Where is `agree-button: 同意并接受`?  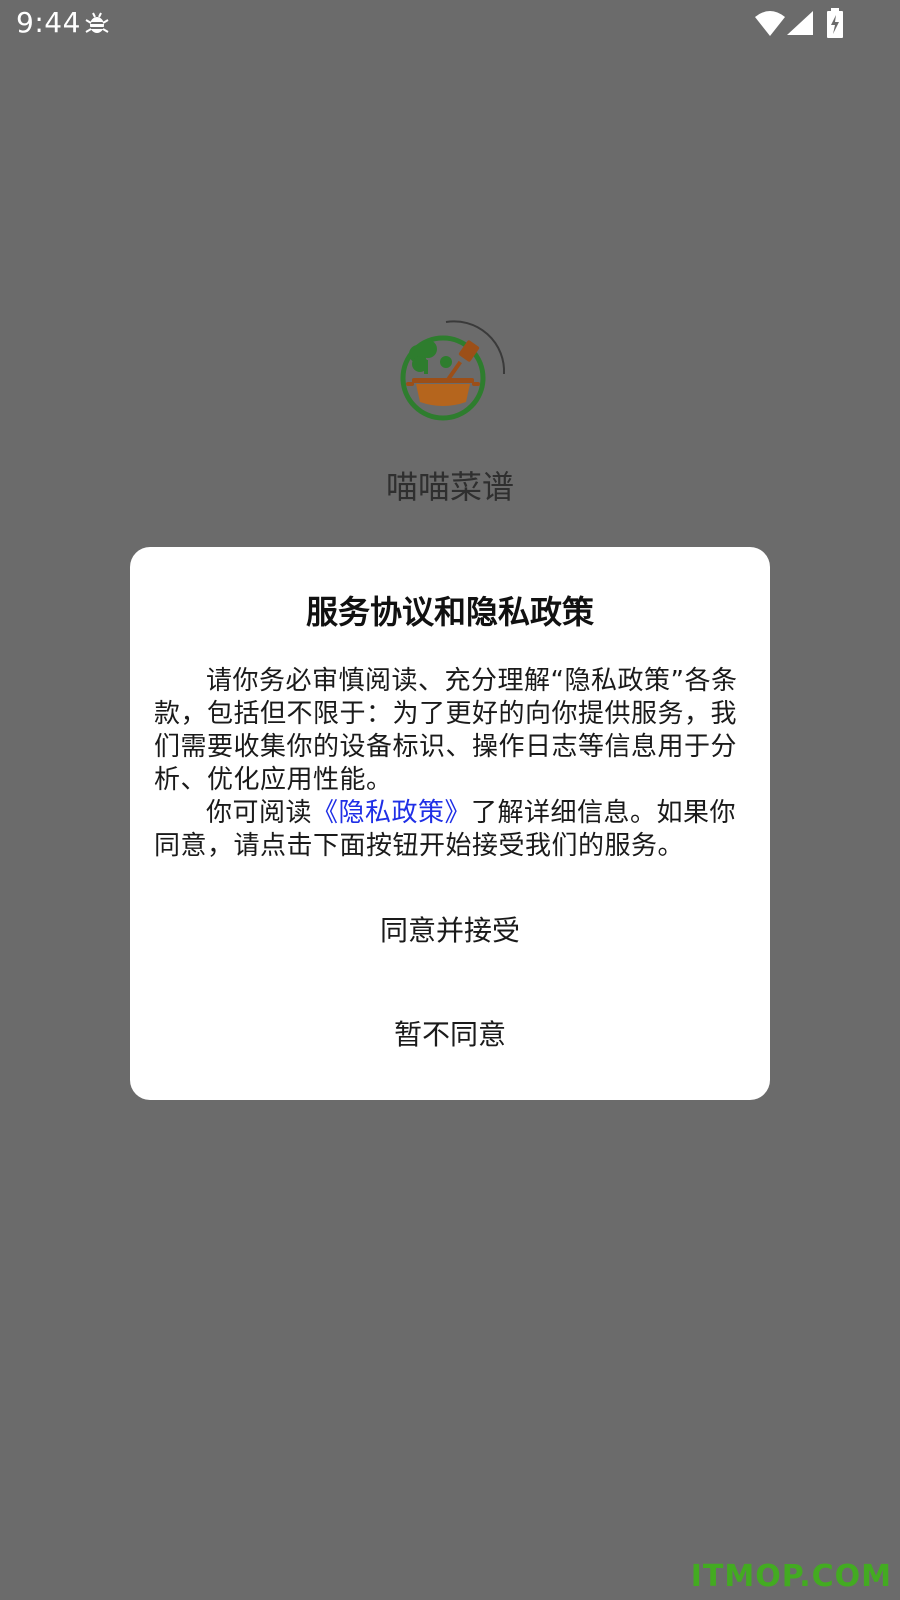 agree-button: 同意并接受 is located at coordinates (450, 929).